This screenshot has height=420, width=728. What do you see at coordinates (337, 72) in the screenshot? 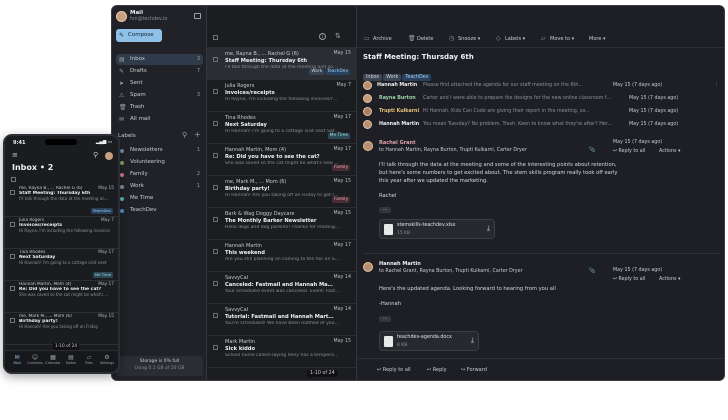
I see `email-tag: TeachDev` at bounding box center [337, 72].